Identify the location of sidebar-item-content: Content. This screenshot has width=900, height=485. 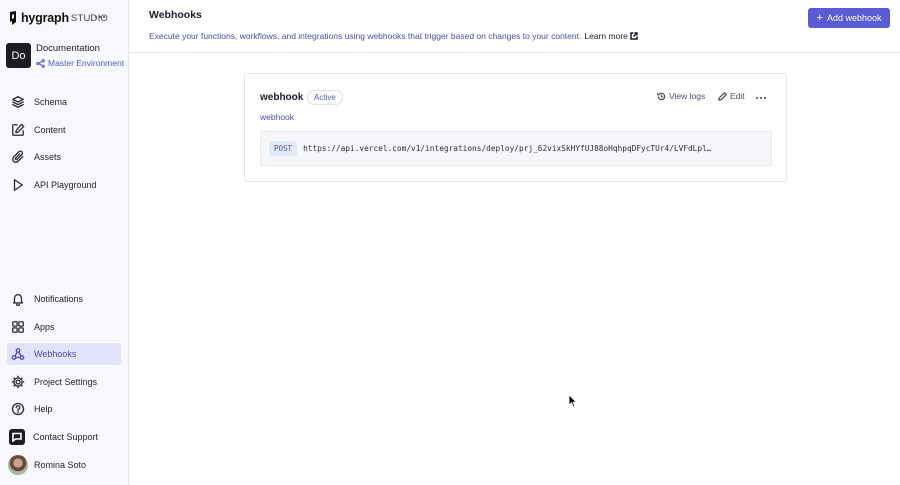
(64, 130).